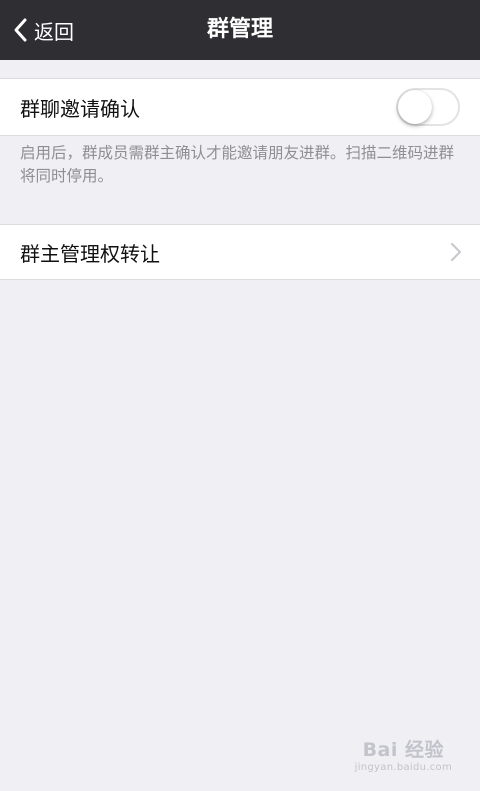 The width and height of the screenshot is (480, 791). Describe the element at coordinates (54, 31) in the screenshot. I see `back-button-label: 返回` at that location.